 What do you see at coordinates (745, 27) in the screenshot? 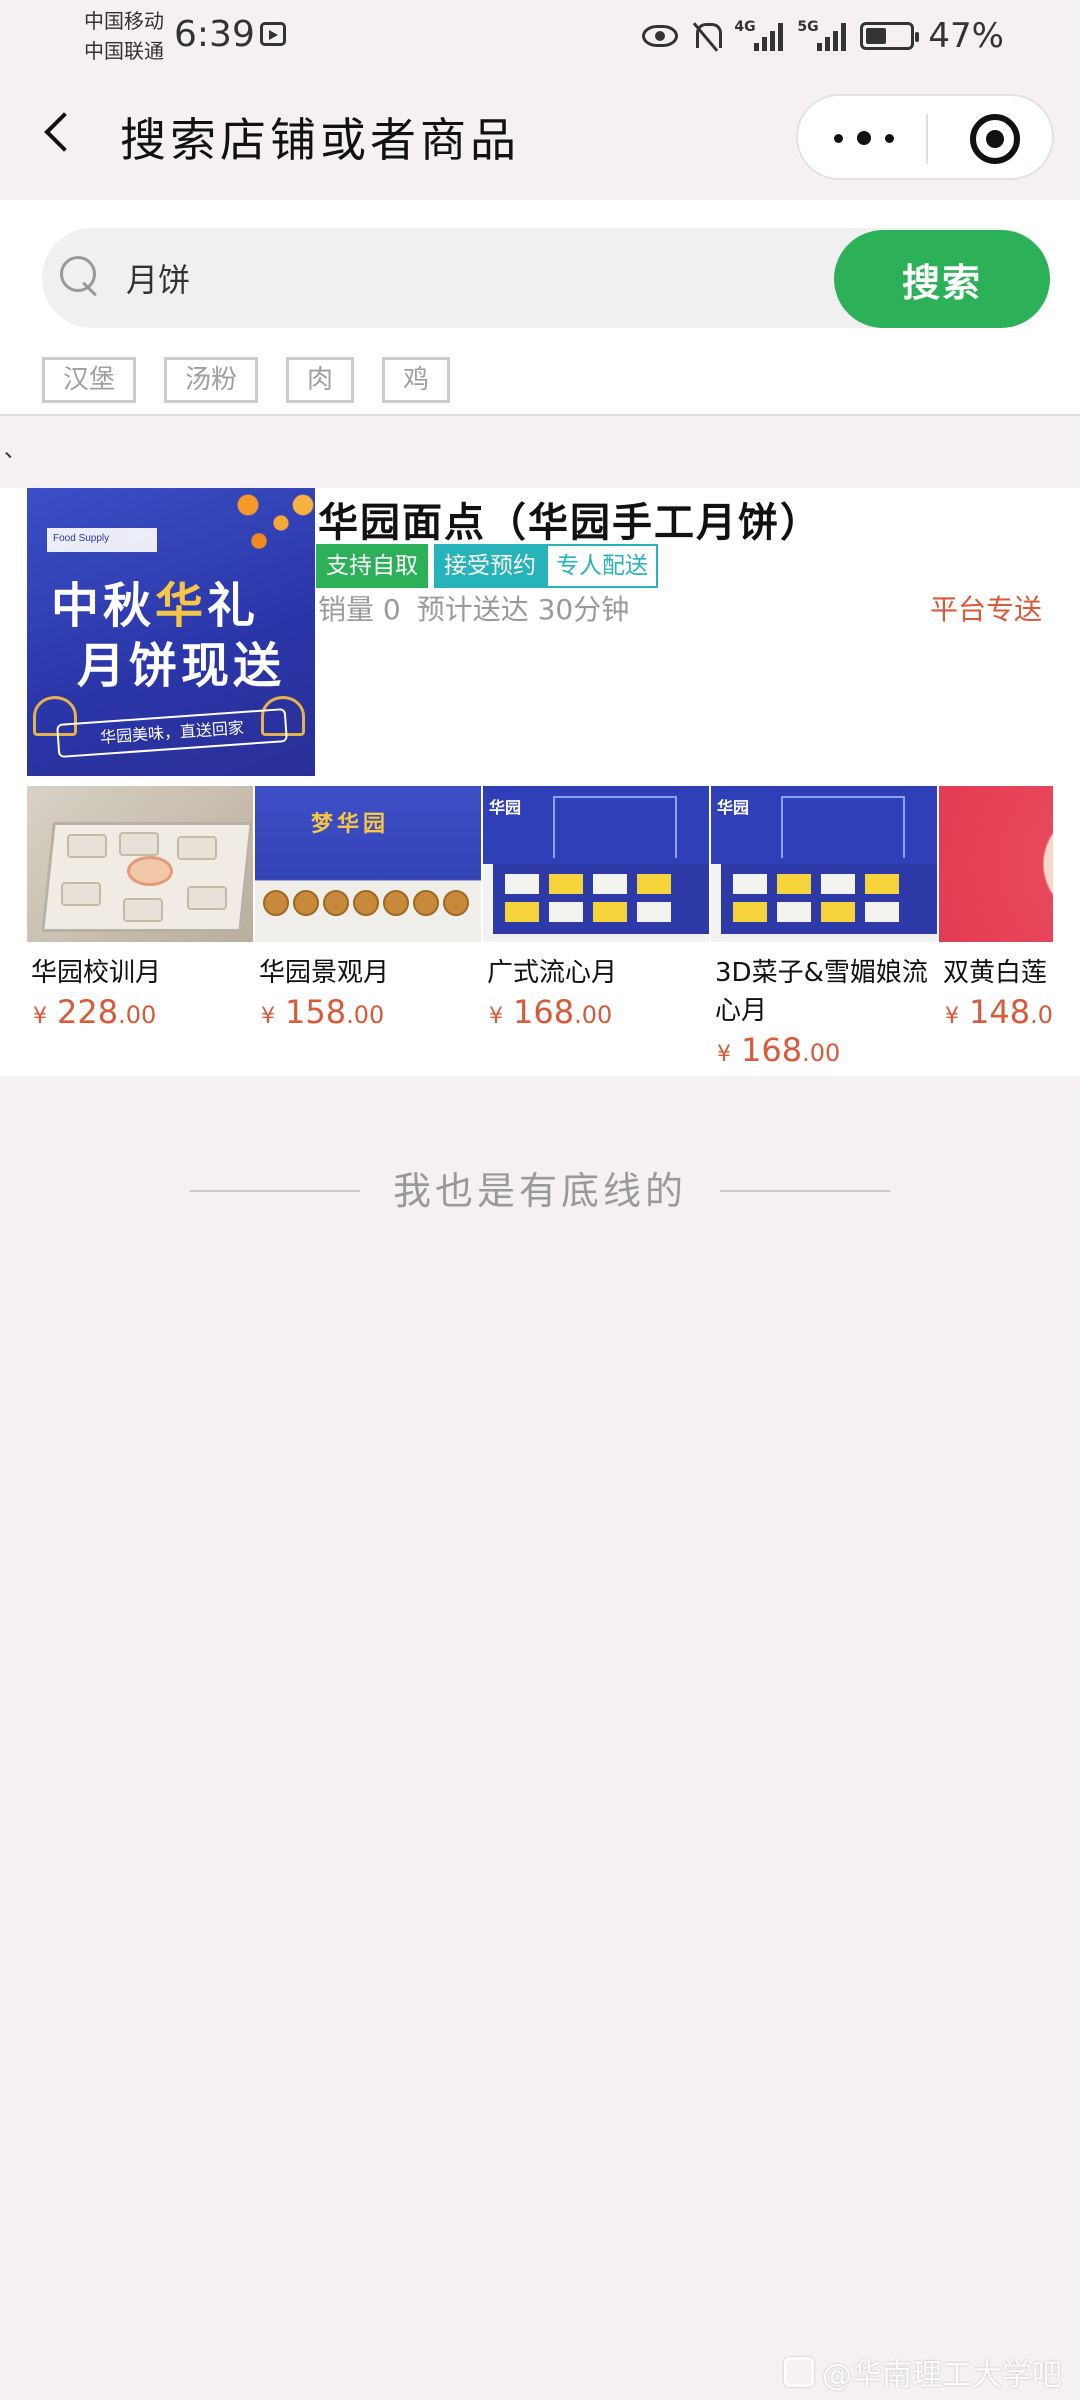
I see `network-type-1: 4G` at bounding box center [745, 27].